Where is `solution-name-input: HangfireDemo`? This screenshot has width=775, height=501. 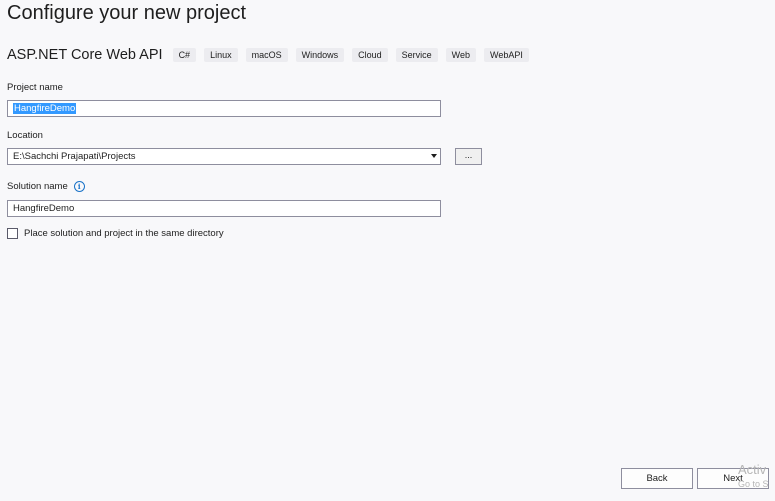 solution-name-input: HangfireDemo is located at coordinates (224, 208).